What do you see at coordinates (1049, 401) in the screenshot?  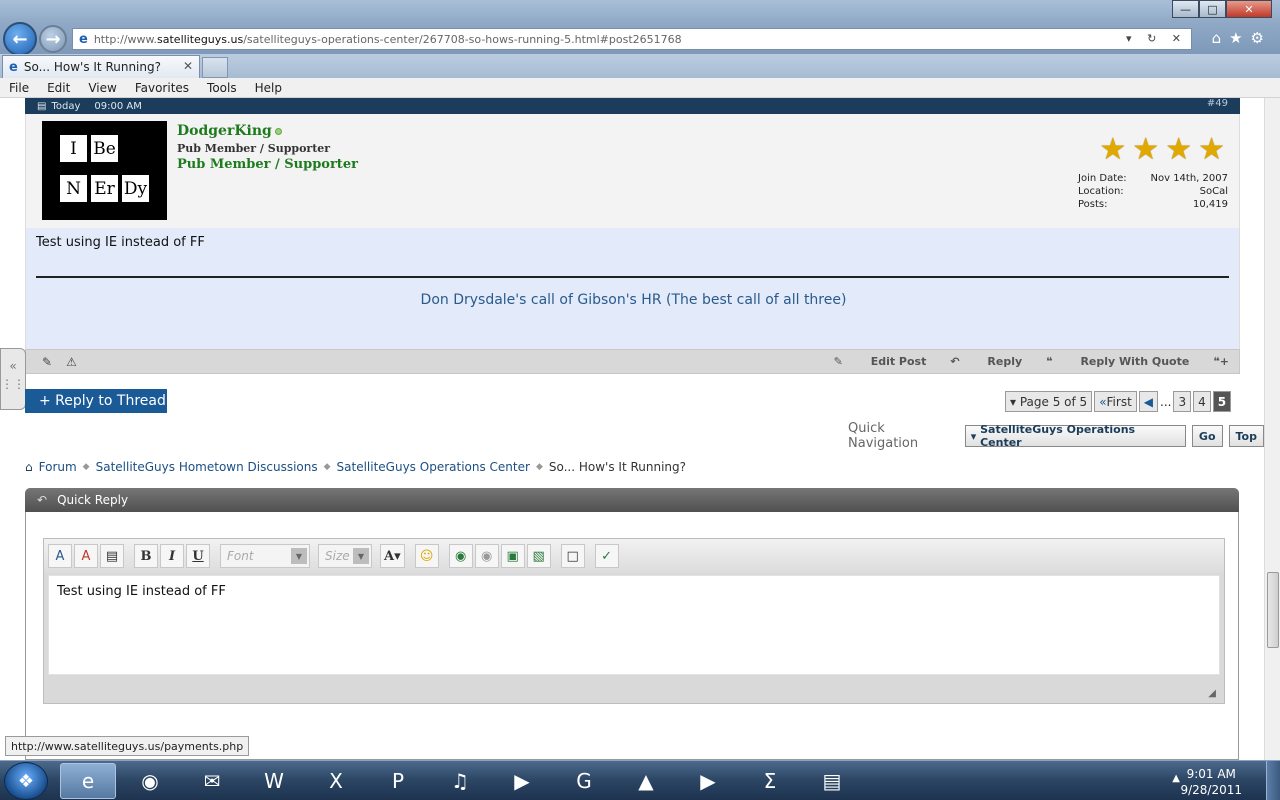 I see `page-count-dropdown: ▾ Page 5 of 5` at bounding box center [1049, 401].